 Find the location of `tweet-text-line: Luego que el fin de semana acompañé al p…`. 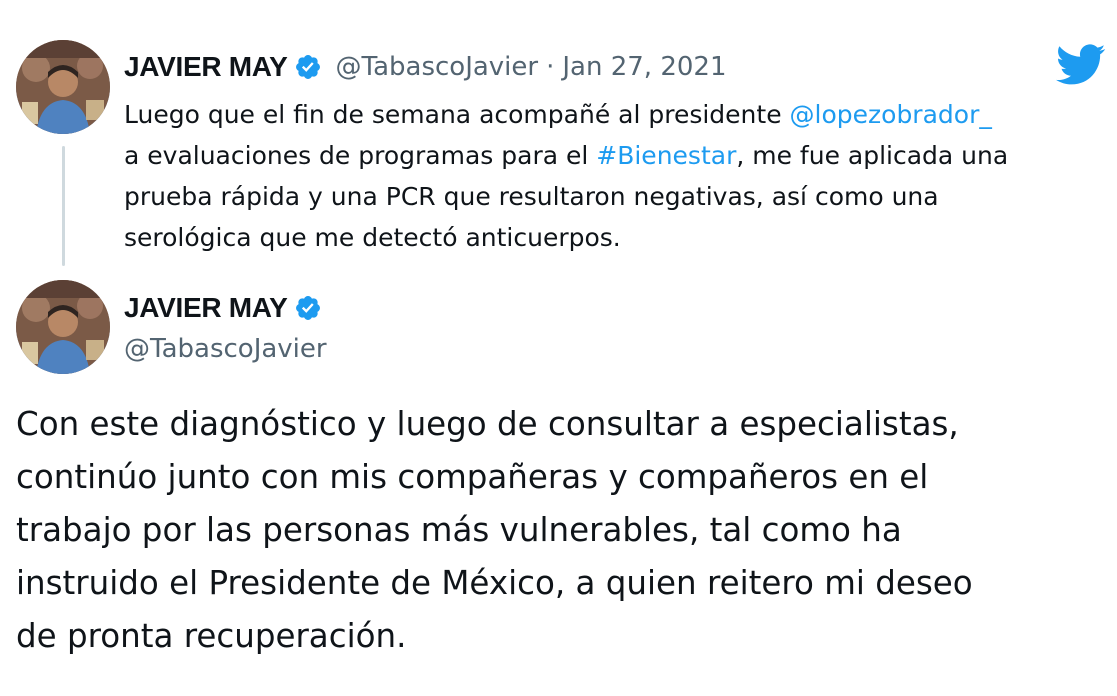

tweet-text-line: Luego que el fin de semana acompañé al p… is located at coordinates (614, 114).